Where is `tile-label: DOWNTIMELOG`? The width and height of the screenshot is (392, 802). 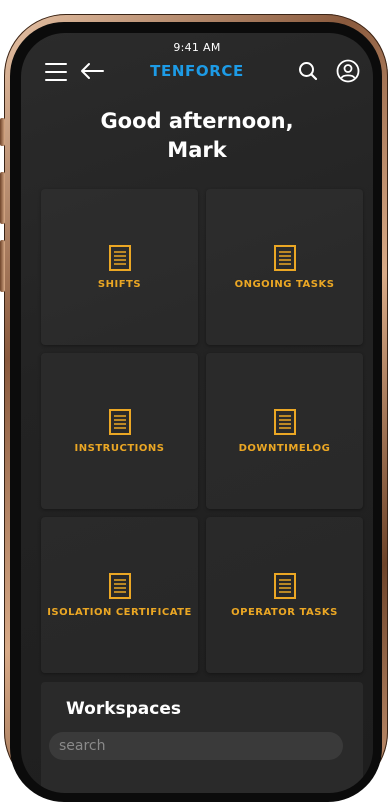
tile-label: DOWNTIMELOG is located at coordinates (284, 448).